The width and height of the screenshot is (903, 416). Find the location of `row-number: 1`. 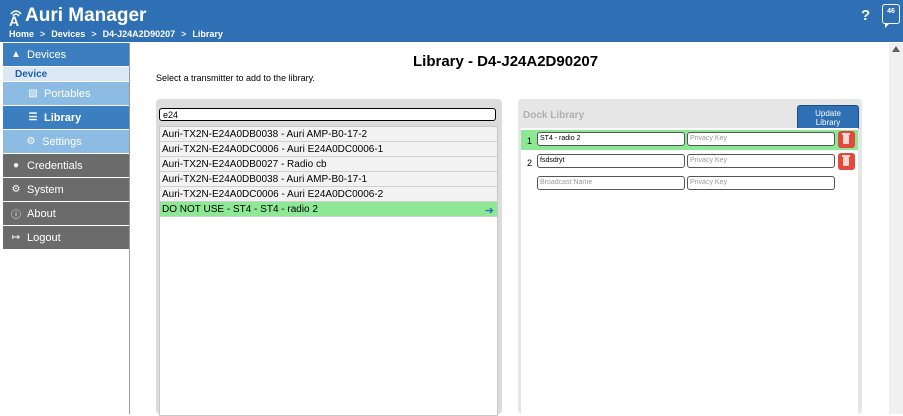

row-number: 1 is located at coordinates (530, 141).